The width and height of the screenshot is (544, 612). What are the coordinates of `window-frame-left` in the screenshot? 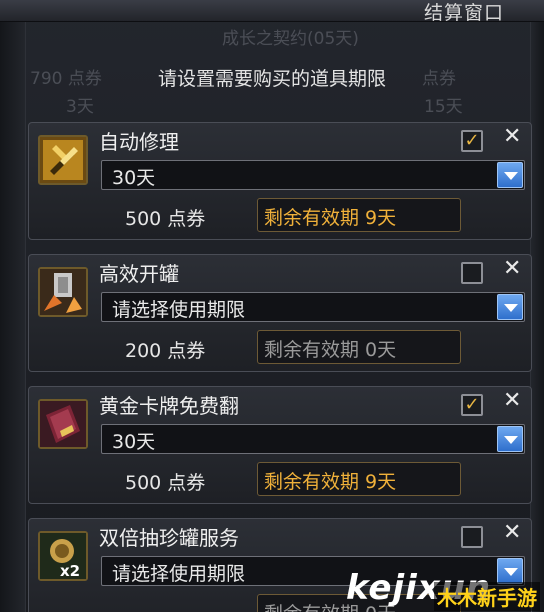 It's located at (13, 317).